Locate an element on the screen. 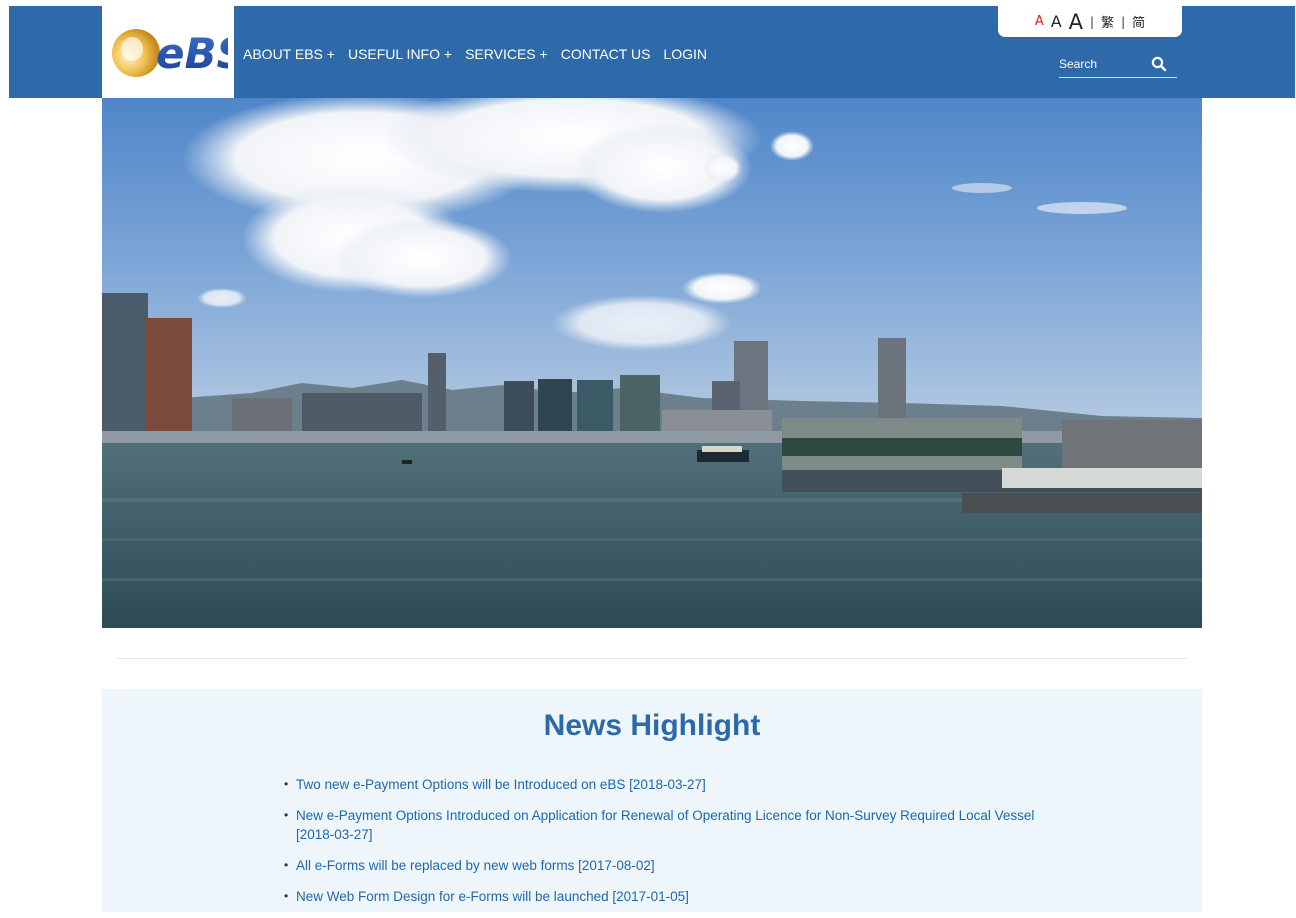 The image size is (1296, 918). font-size-medium-button: A is located at coordinates (1056, 21).